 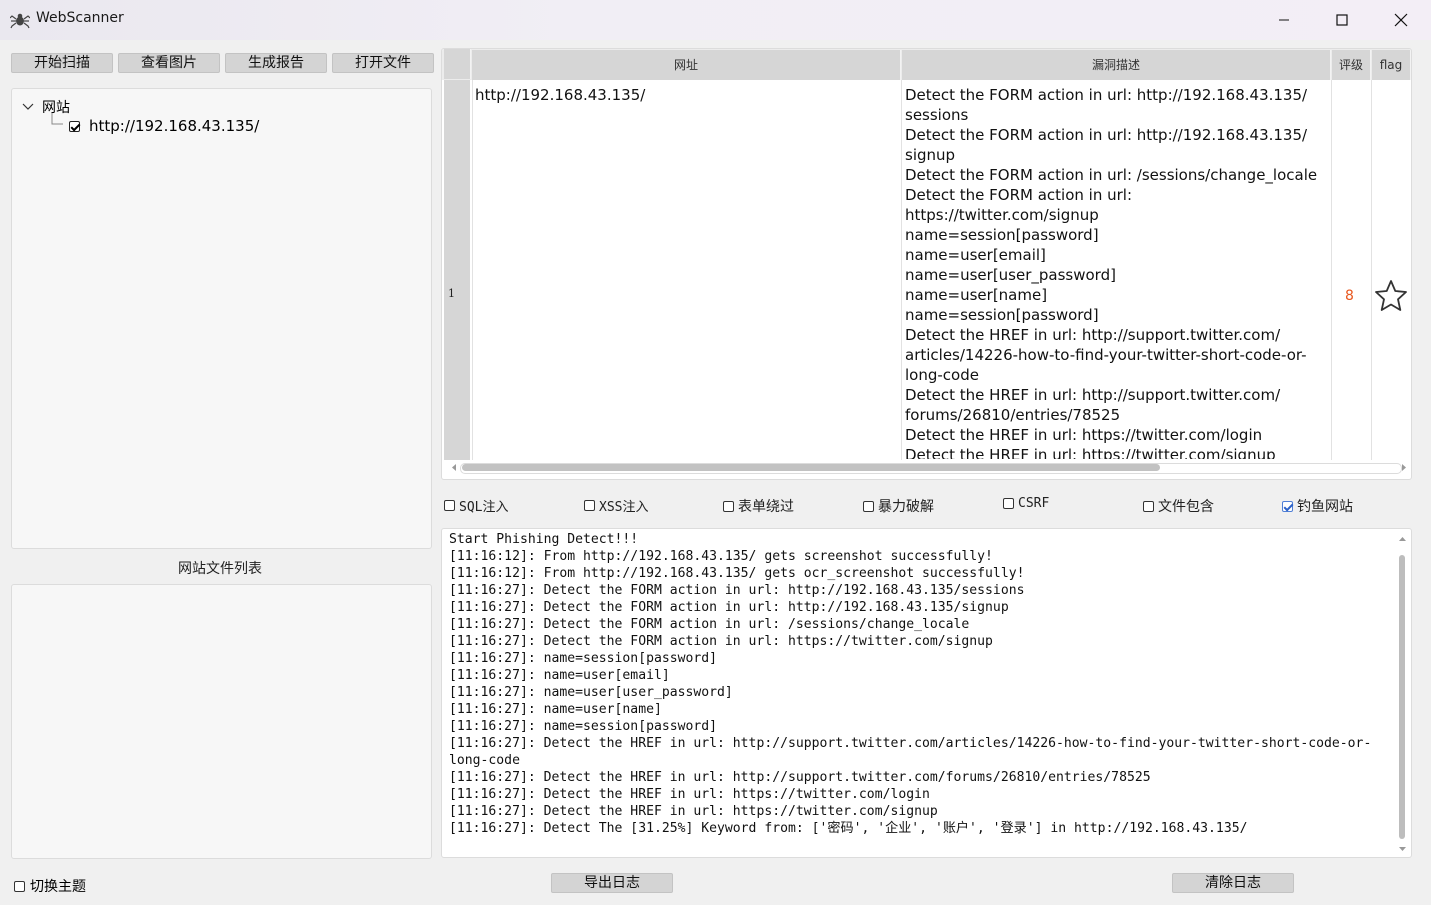 I want to click on log-line: long-code, so click(x=484, y=760).